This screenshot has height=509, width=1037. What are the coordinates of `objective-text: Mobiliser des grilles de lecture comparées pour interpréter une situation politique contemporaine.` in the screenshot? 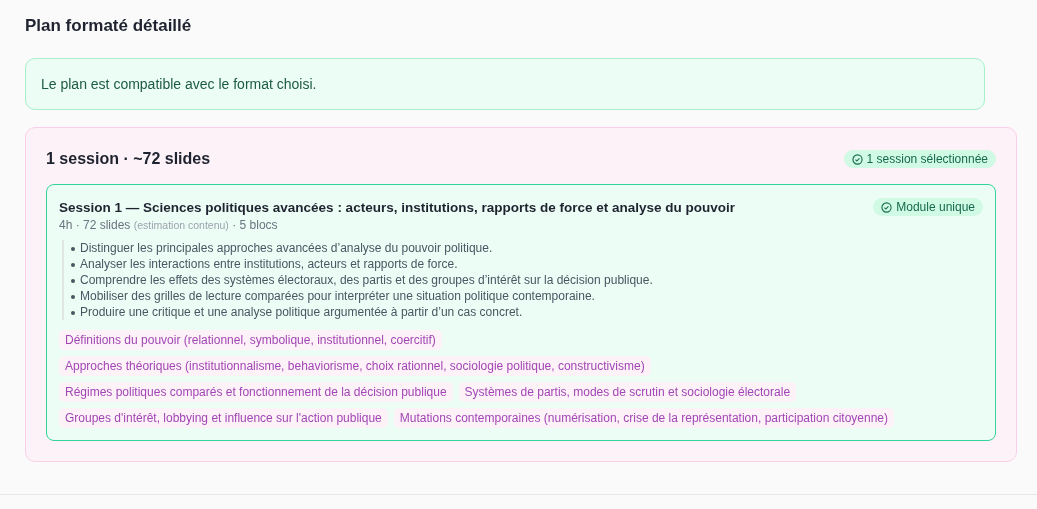 It's located at (337, 296).